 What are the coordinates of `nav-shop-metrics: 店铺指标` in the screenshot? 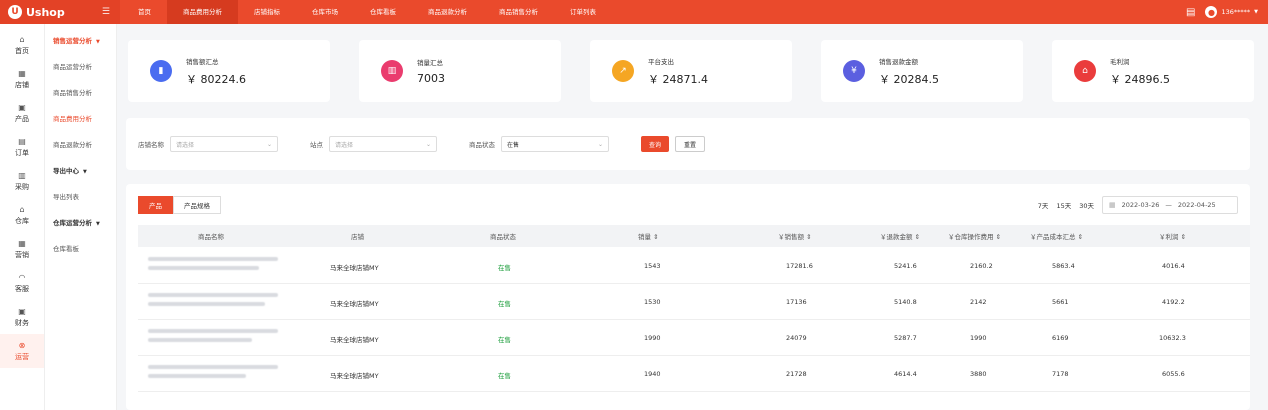 It's located at (267, 12).